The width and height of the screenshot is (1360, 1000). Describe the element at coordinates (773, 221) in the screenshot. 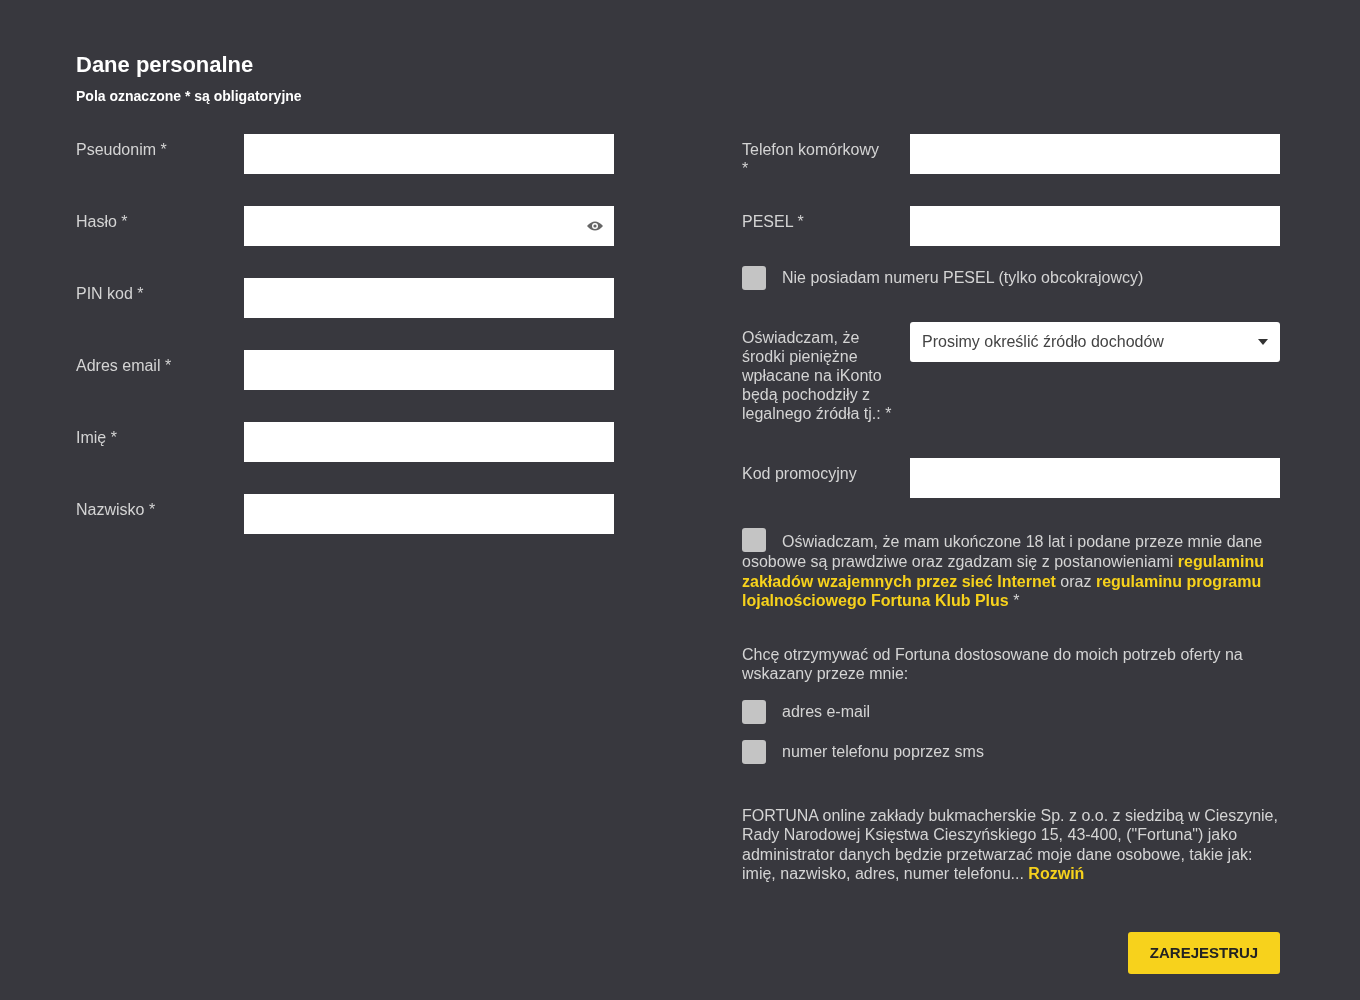

I see `field-label: PESEL *` at that location.